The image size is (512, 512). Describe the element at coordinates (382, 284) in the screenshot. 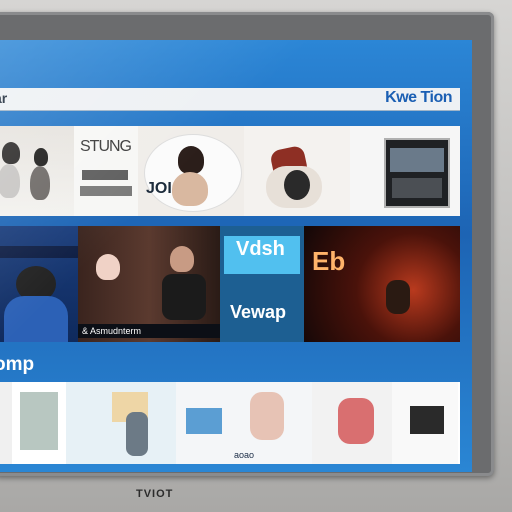

I see `row2-tile-4: Eb` at that location.